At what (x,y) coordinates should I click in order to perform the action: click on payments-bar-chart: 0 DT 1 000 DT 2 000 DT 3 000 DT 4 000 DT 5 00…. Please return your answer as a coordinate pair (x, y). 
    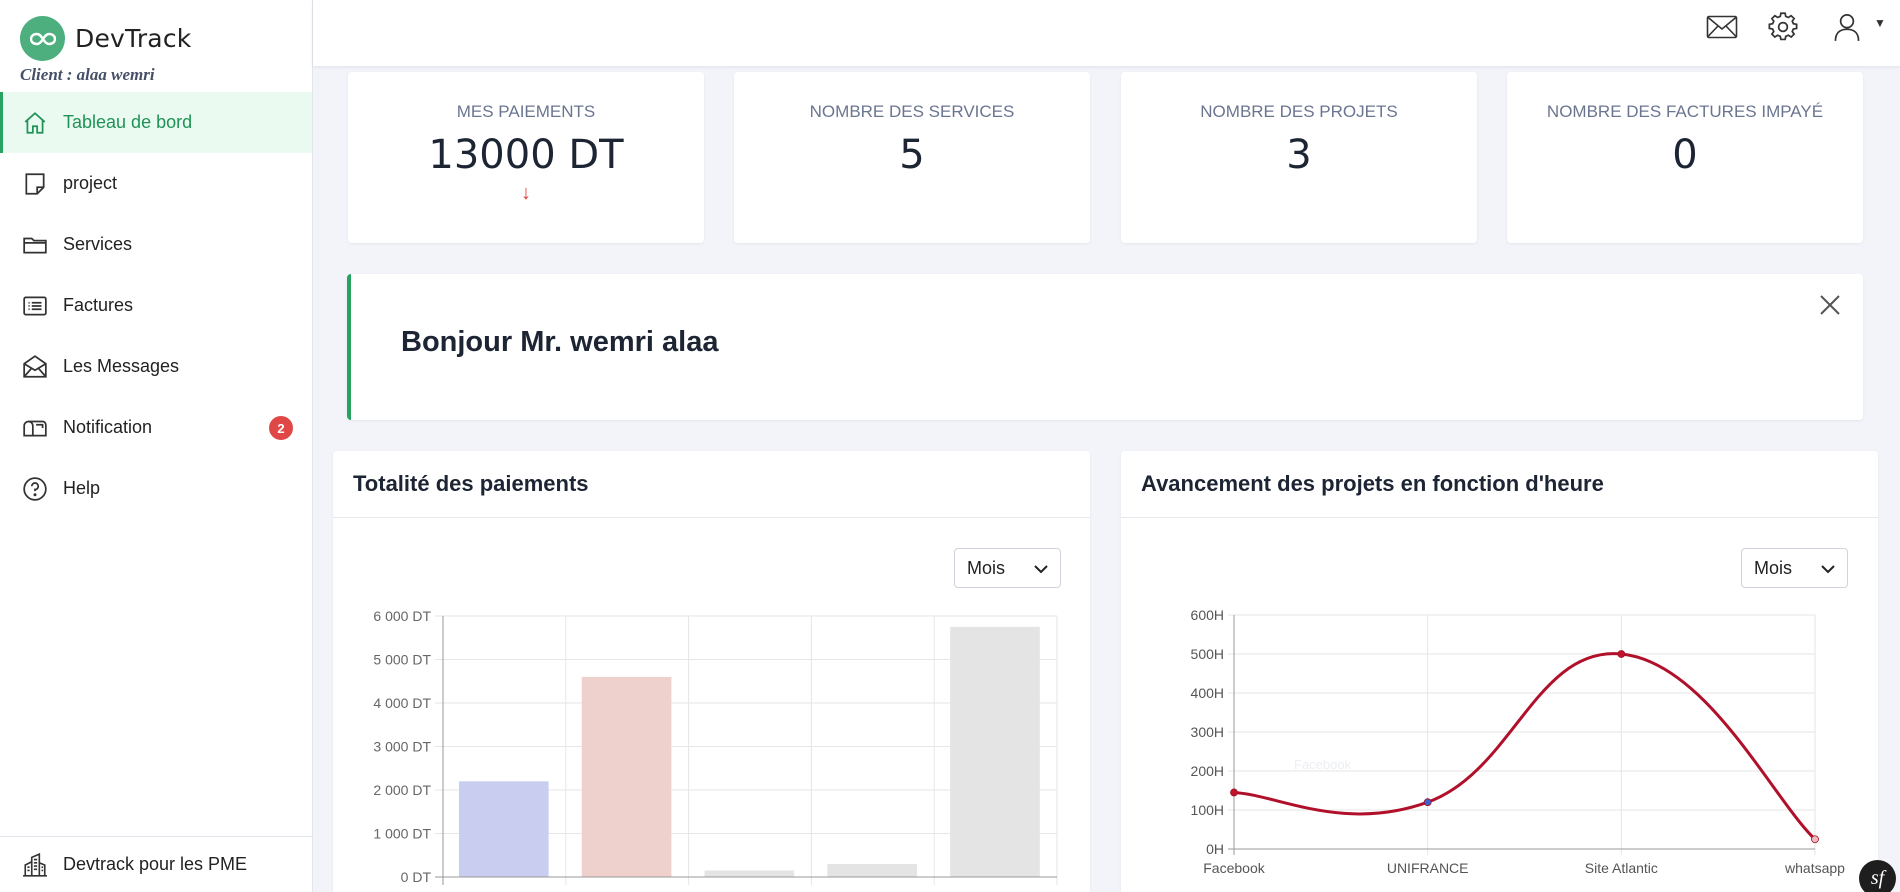
    Looking at the image, I should click on (715, 746).